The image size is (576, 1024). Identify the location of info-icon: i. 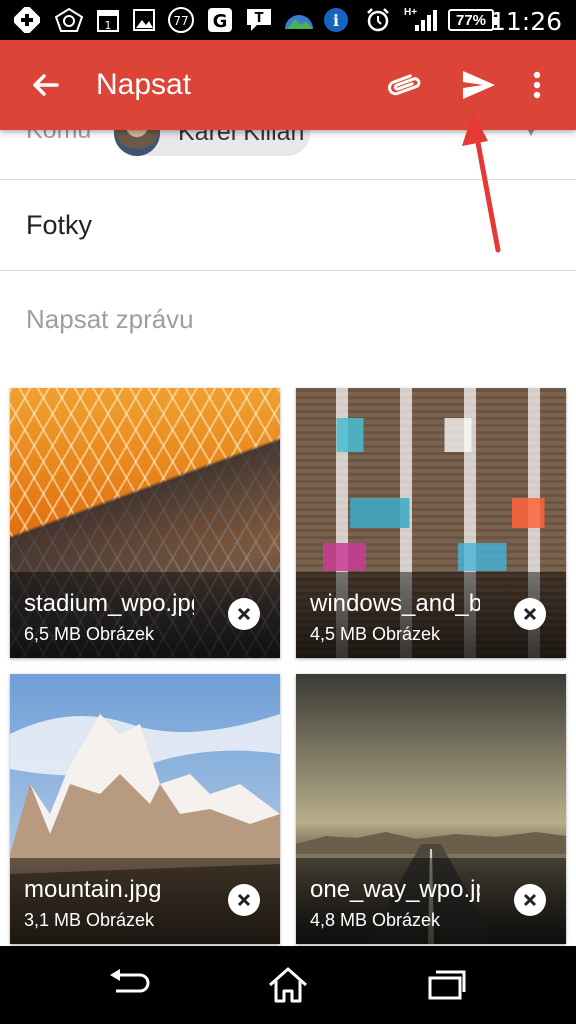
(336, 20).